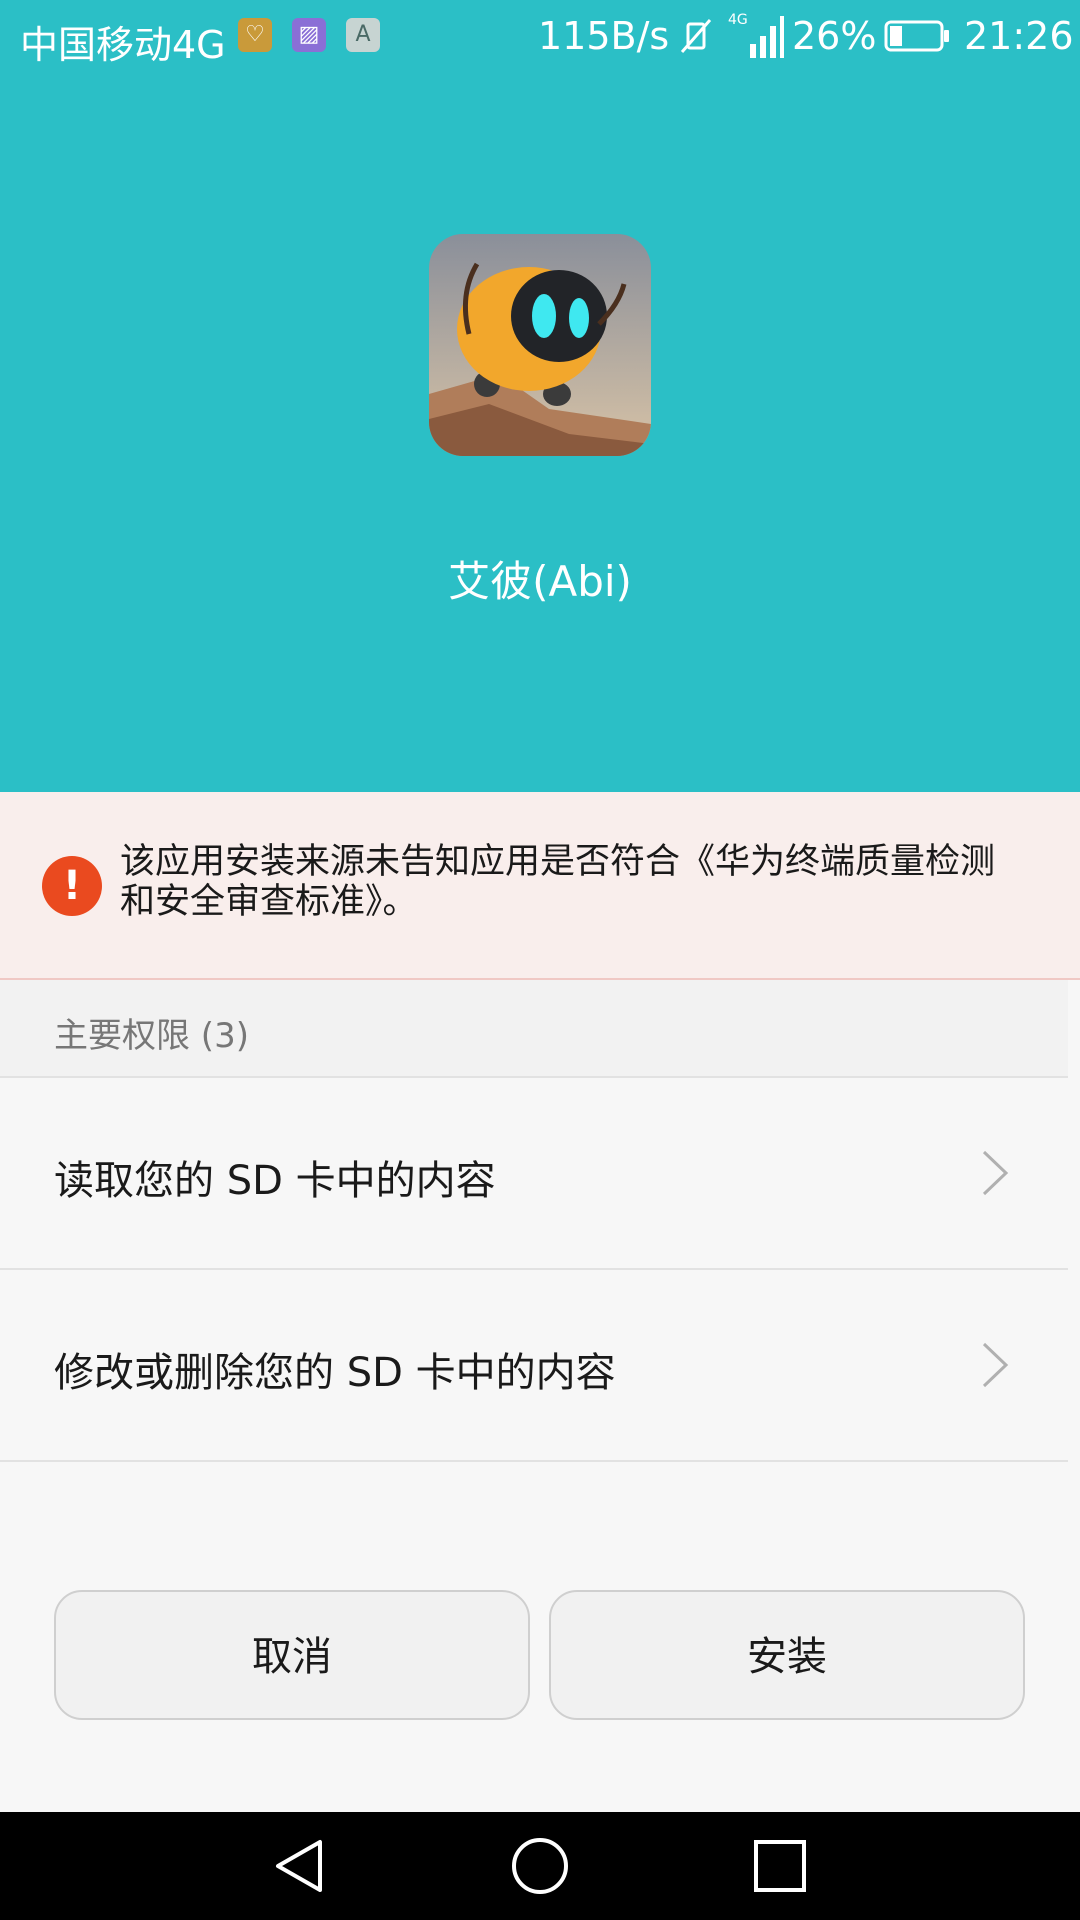 The image size is (1080, 1920). What do you see at coordinates (834, 36) in the screenshot?
I see `battery-percent: 26%` at bounding box center [834, 36].